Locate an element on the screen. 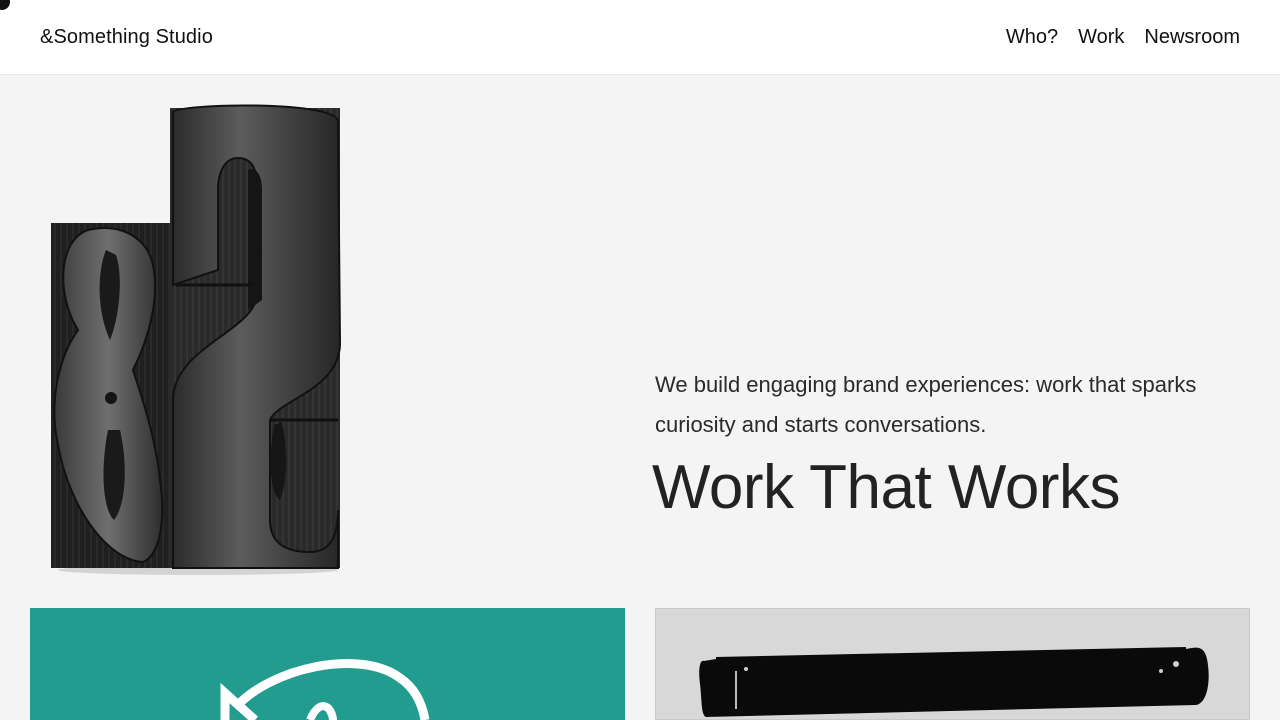  white-swirl-graphic-icon is located at coordinates (325, 689).